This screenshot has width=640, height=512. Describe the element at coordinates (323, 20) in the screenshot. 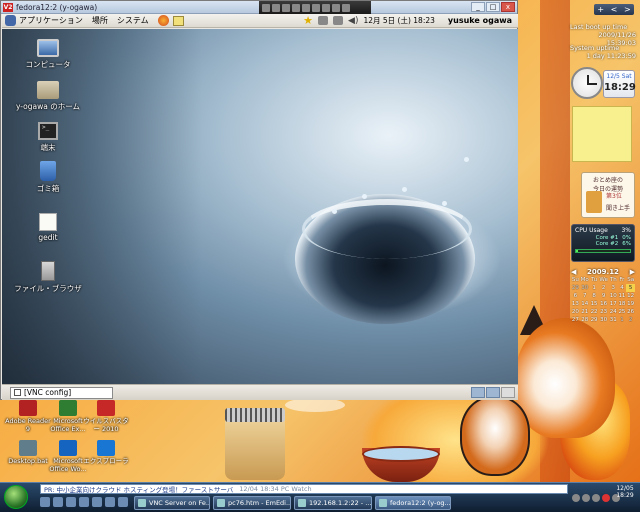

I see `network-icon` at that location.